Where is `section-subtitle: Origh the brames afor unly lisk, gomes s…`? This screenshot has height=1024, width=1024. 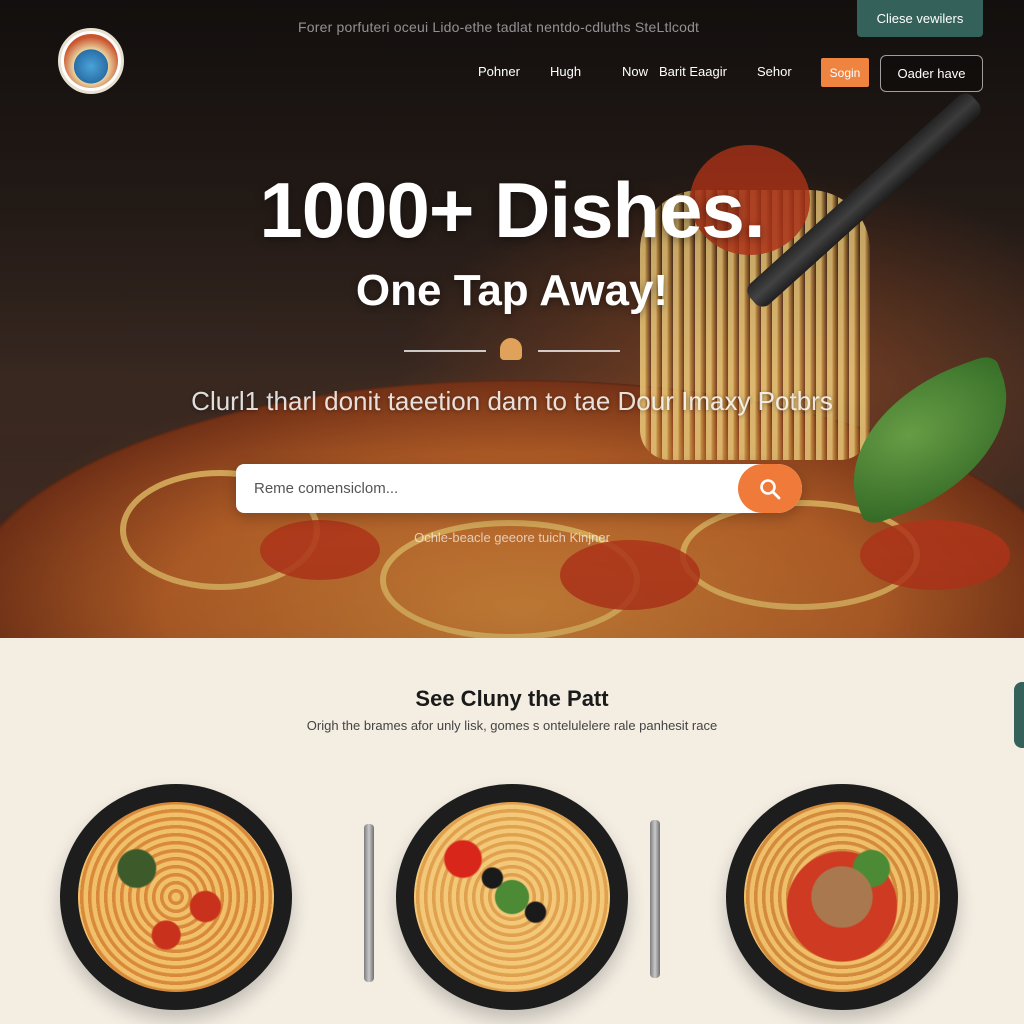 section-subtitle: Origh the brames afor unly lisk, gomes s… is located at coordinates (512, 725).